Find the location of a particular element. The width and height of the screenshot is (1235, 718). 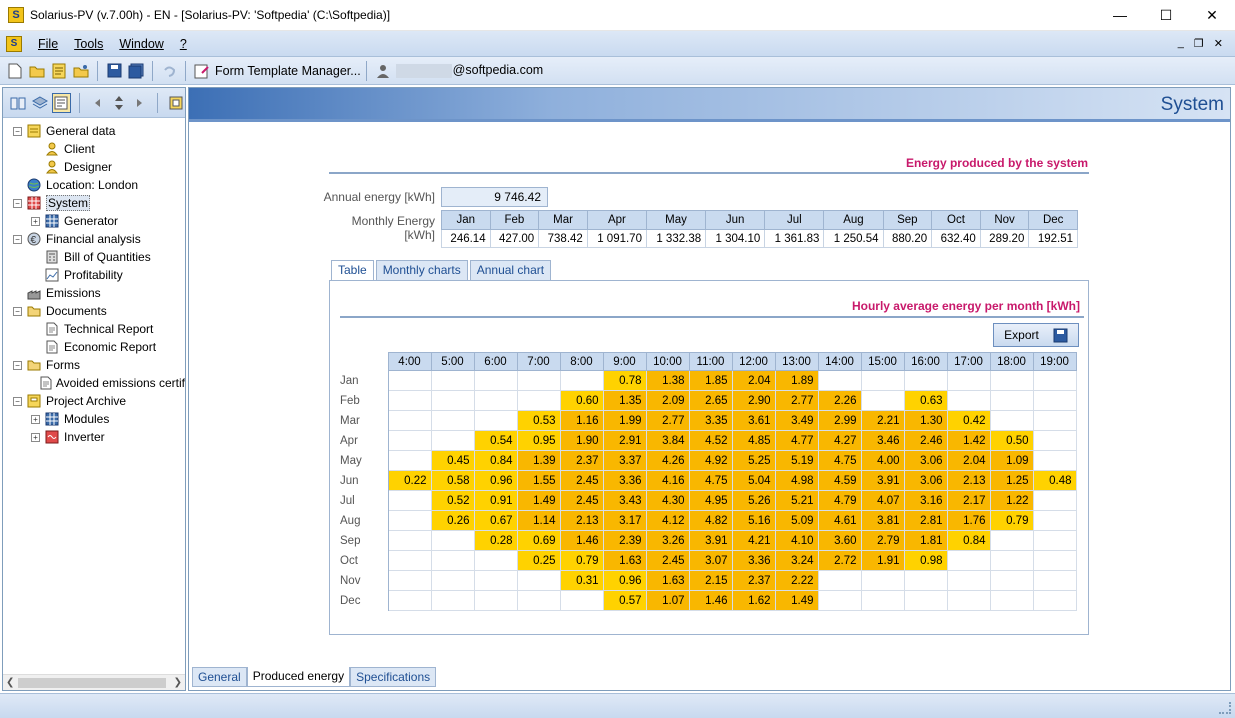

form-template-icon is located at coordinates (202, 71).